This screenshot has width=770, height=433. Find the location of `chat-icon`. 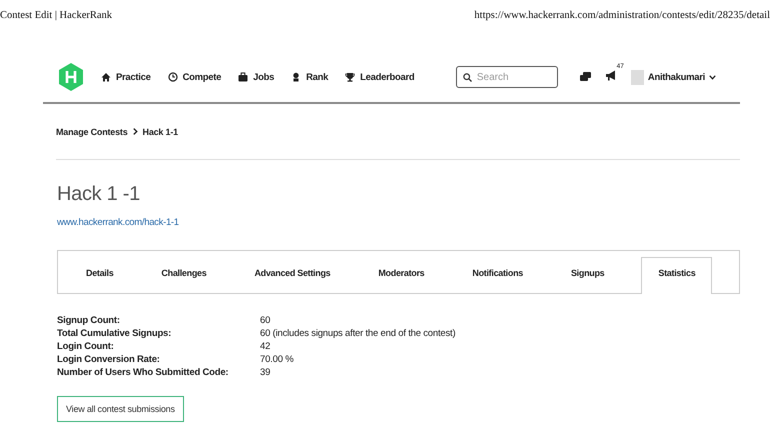

chat-icon is located at coordinates (585, 77).